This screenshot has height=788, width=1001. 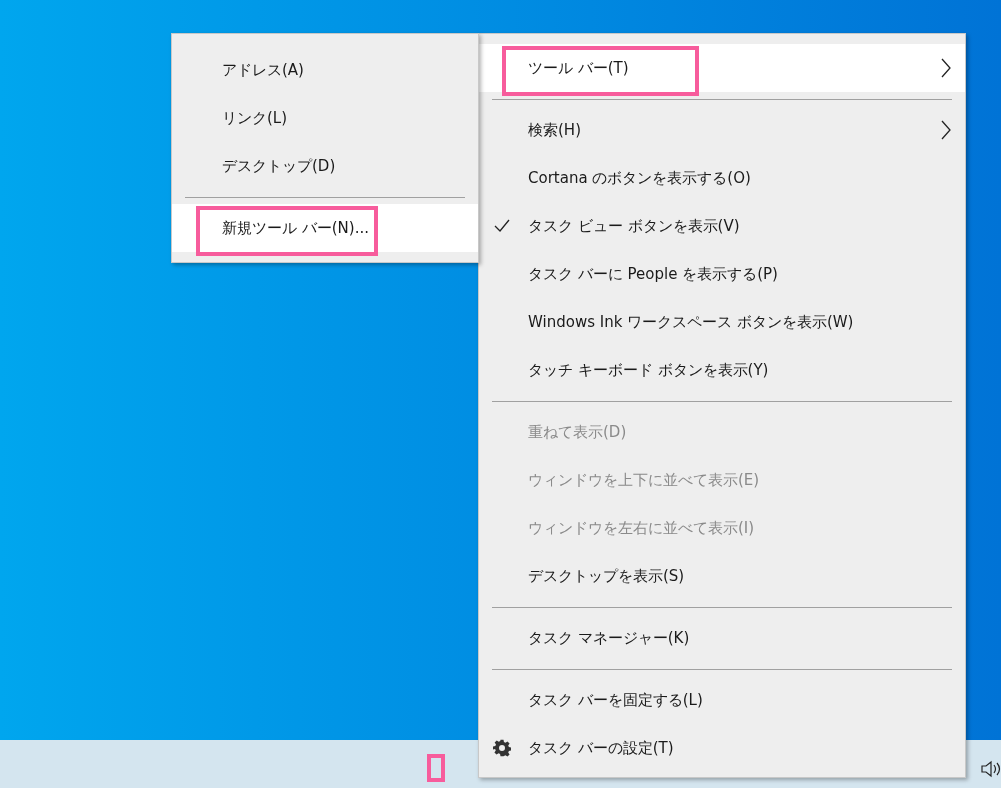 What do you see at coordinates (641, 528) in the screenshot?
I see `menu-item-label: ウィンドウを左右に並べて表示(I)` at bounding box center [641, 528].